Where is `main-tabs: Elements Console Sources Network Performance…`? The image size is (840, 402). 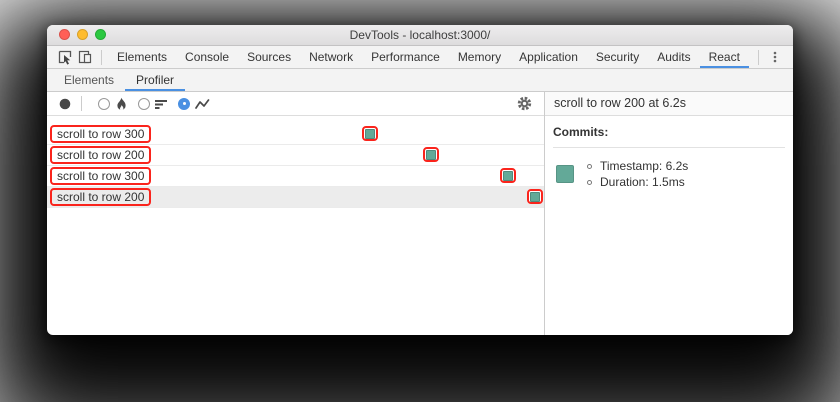
main-tabs: Elements Console Sources Network Performance… is located at coordinates (428, 57).